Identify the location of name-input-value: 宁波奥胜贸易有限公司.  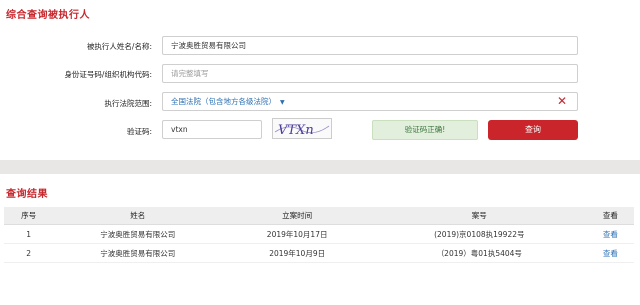
(208, 45).